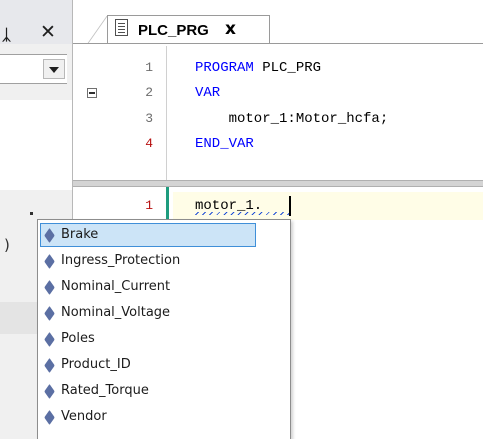 The image size is (483, 439). What do you see at coordinates (97, 30) in the screenshot?
I see `tab-separator` at bounding box center [97, 30].